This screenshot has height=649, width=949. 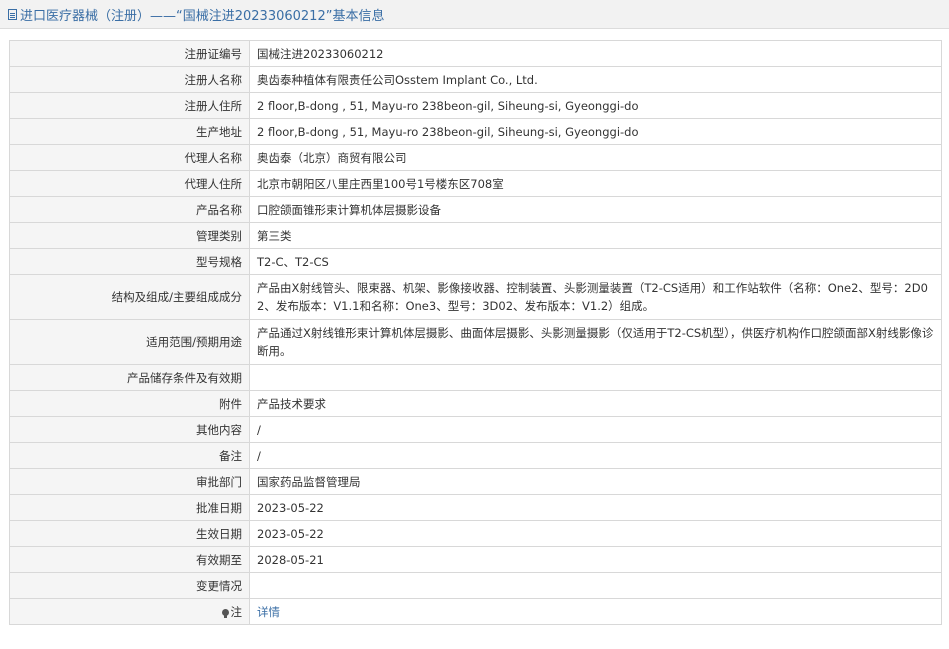 I want to click on row-value: 2028-05-21, so click(x=595, y=559).